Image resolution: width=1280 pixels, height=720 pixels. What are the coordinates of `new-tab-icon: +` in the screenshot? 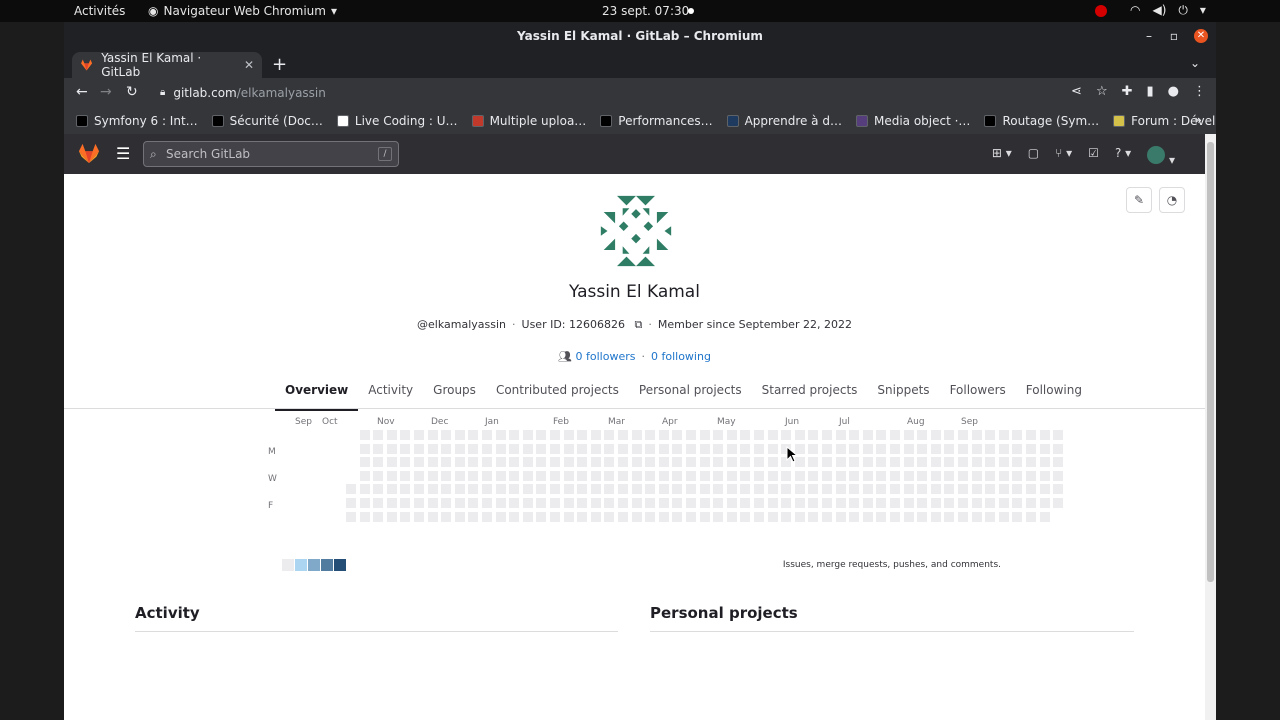 It's located at (279, 64).